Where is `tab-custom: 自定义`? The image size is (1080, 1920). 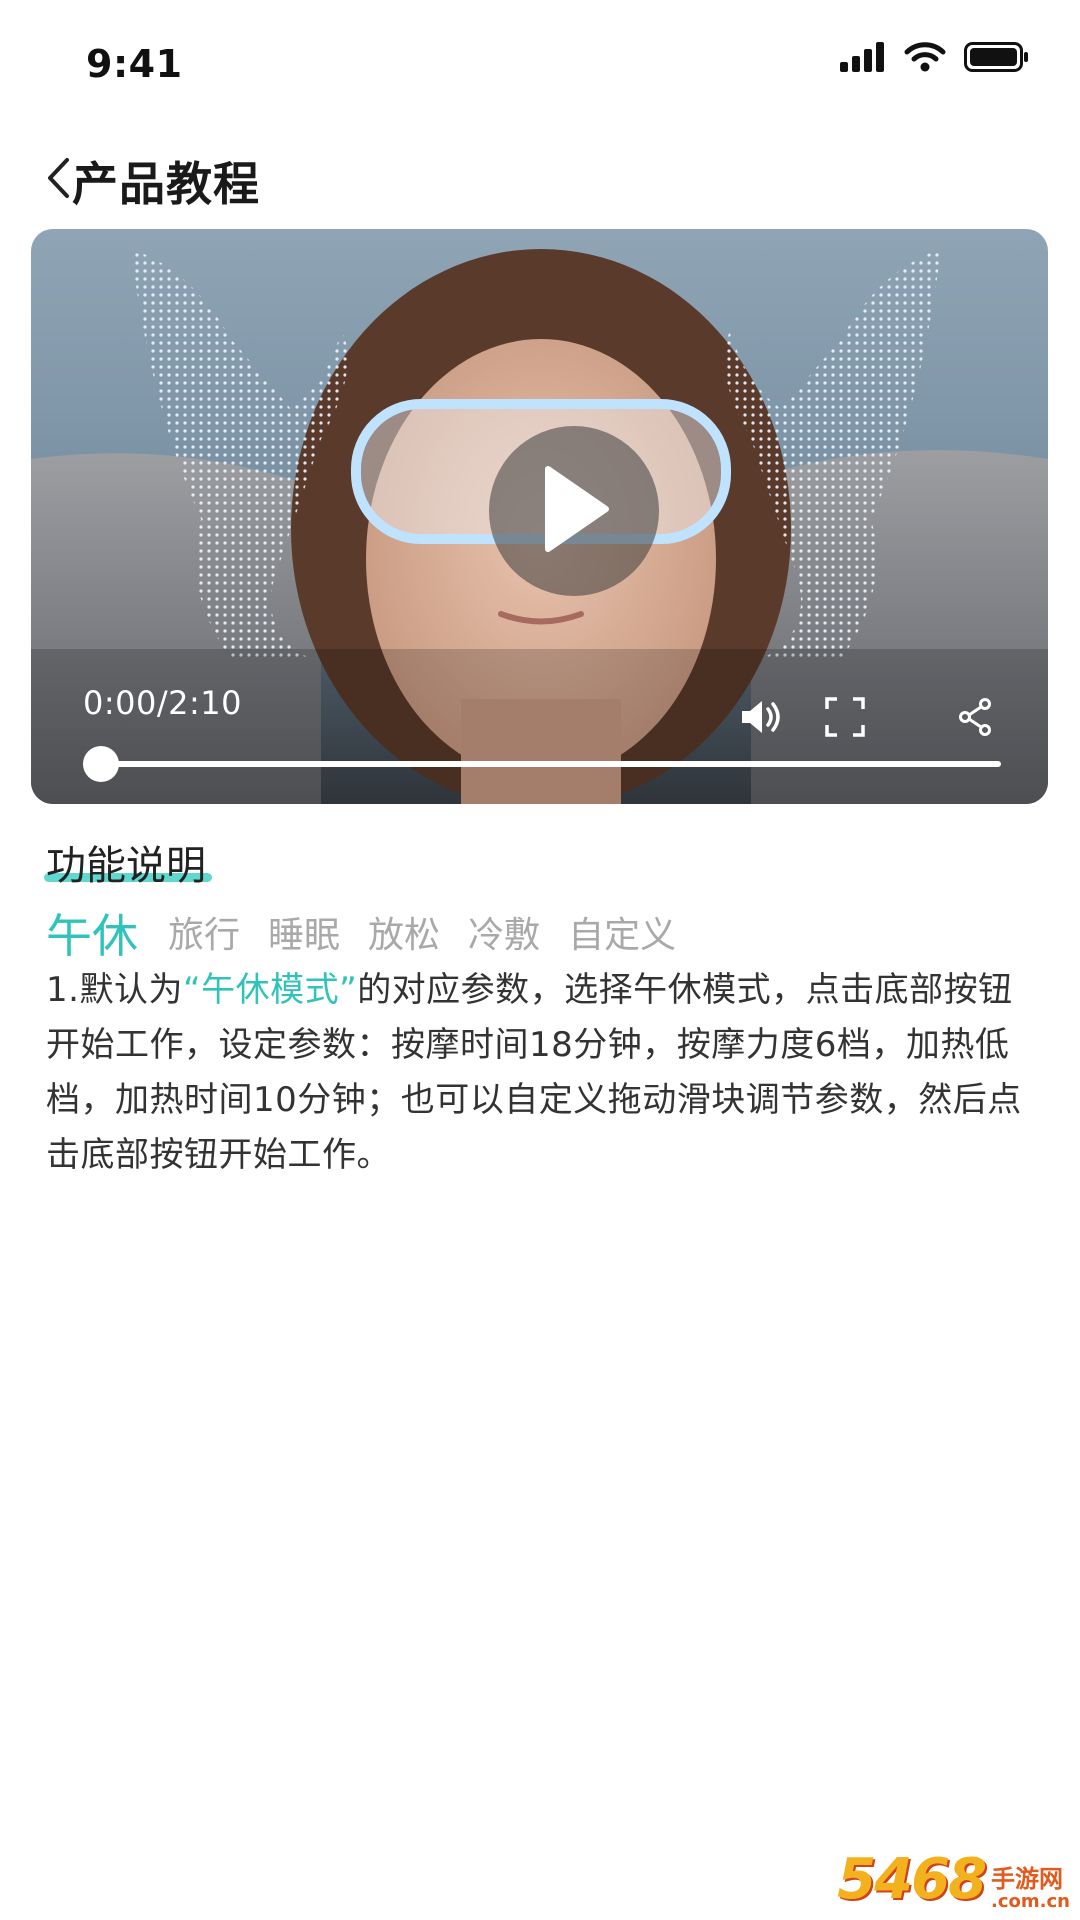
tab-custom: 自定义 is located at coordinates (622, 936).